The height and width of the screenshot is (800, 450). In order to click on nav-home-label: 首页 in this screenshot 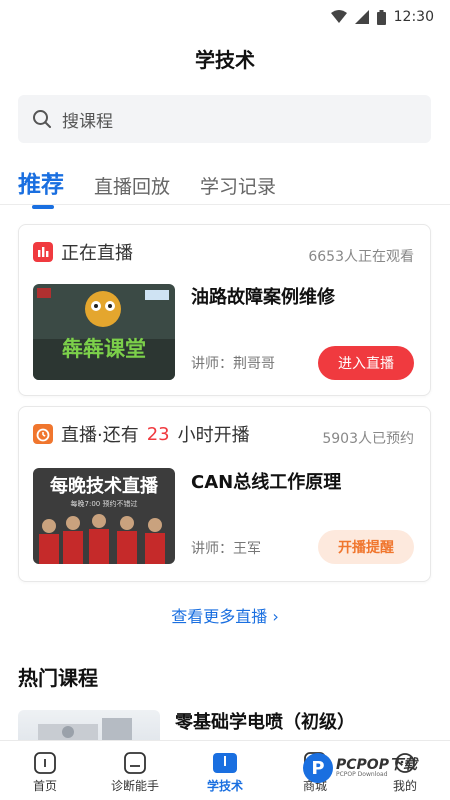, I will do `click(44, 786)`.